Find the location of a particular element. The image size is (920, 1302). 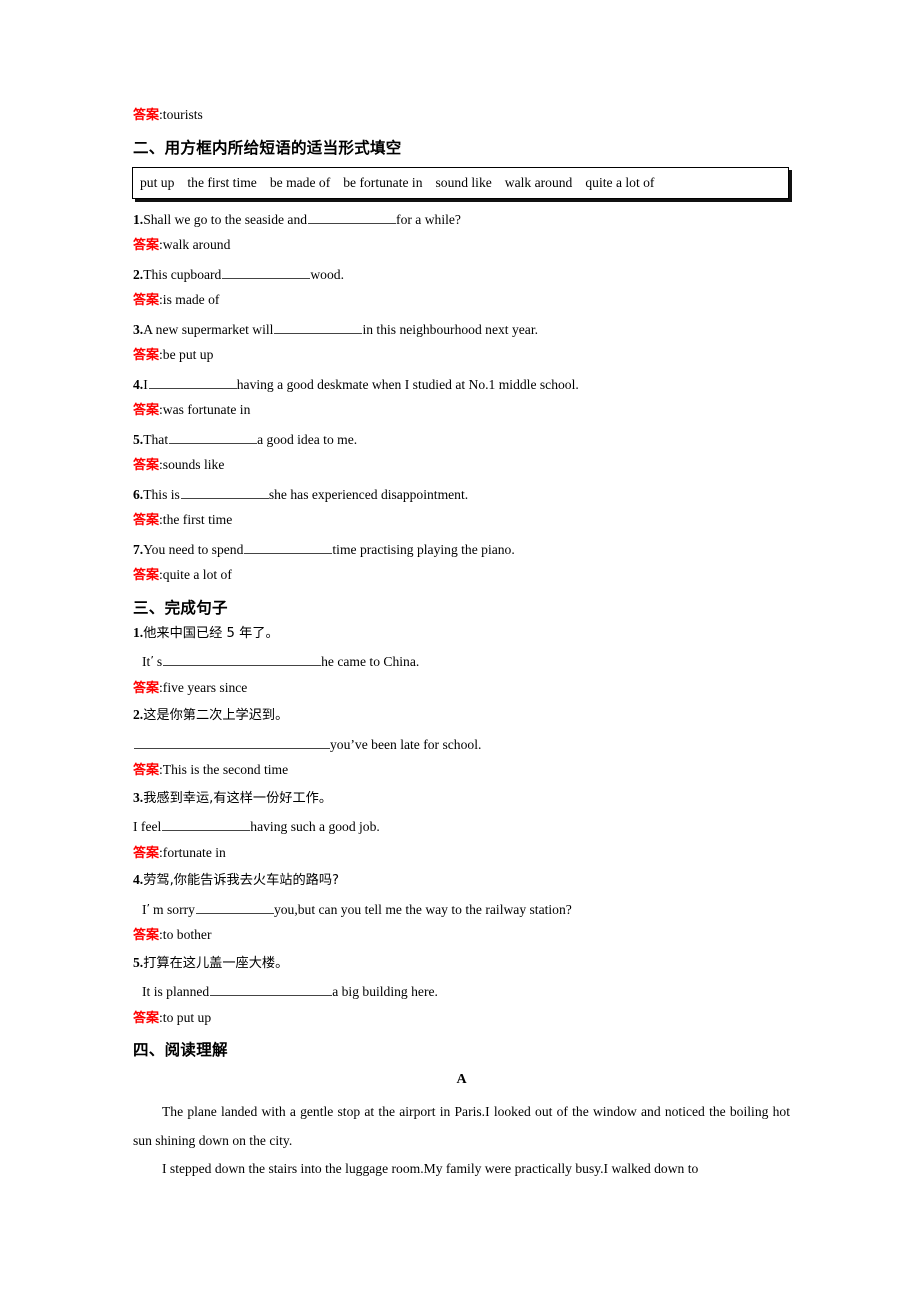

question-pre-text: It is planned is located at coordinates (176, 991).